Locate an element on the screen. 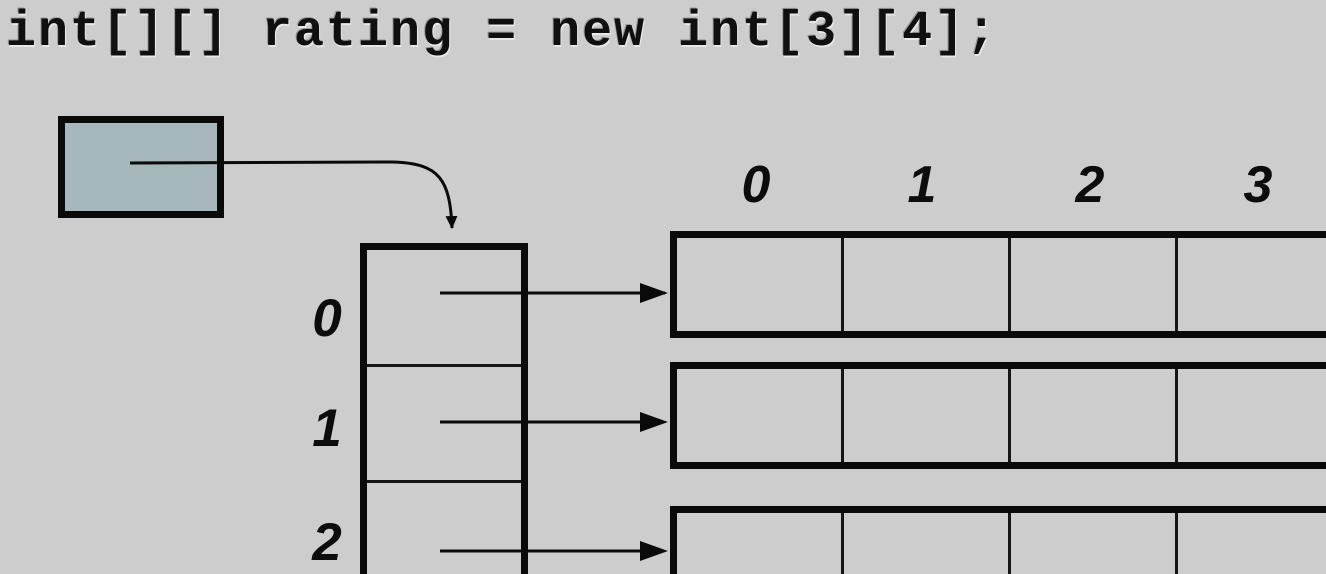  outer-array is located at coordinates (444, 408).